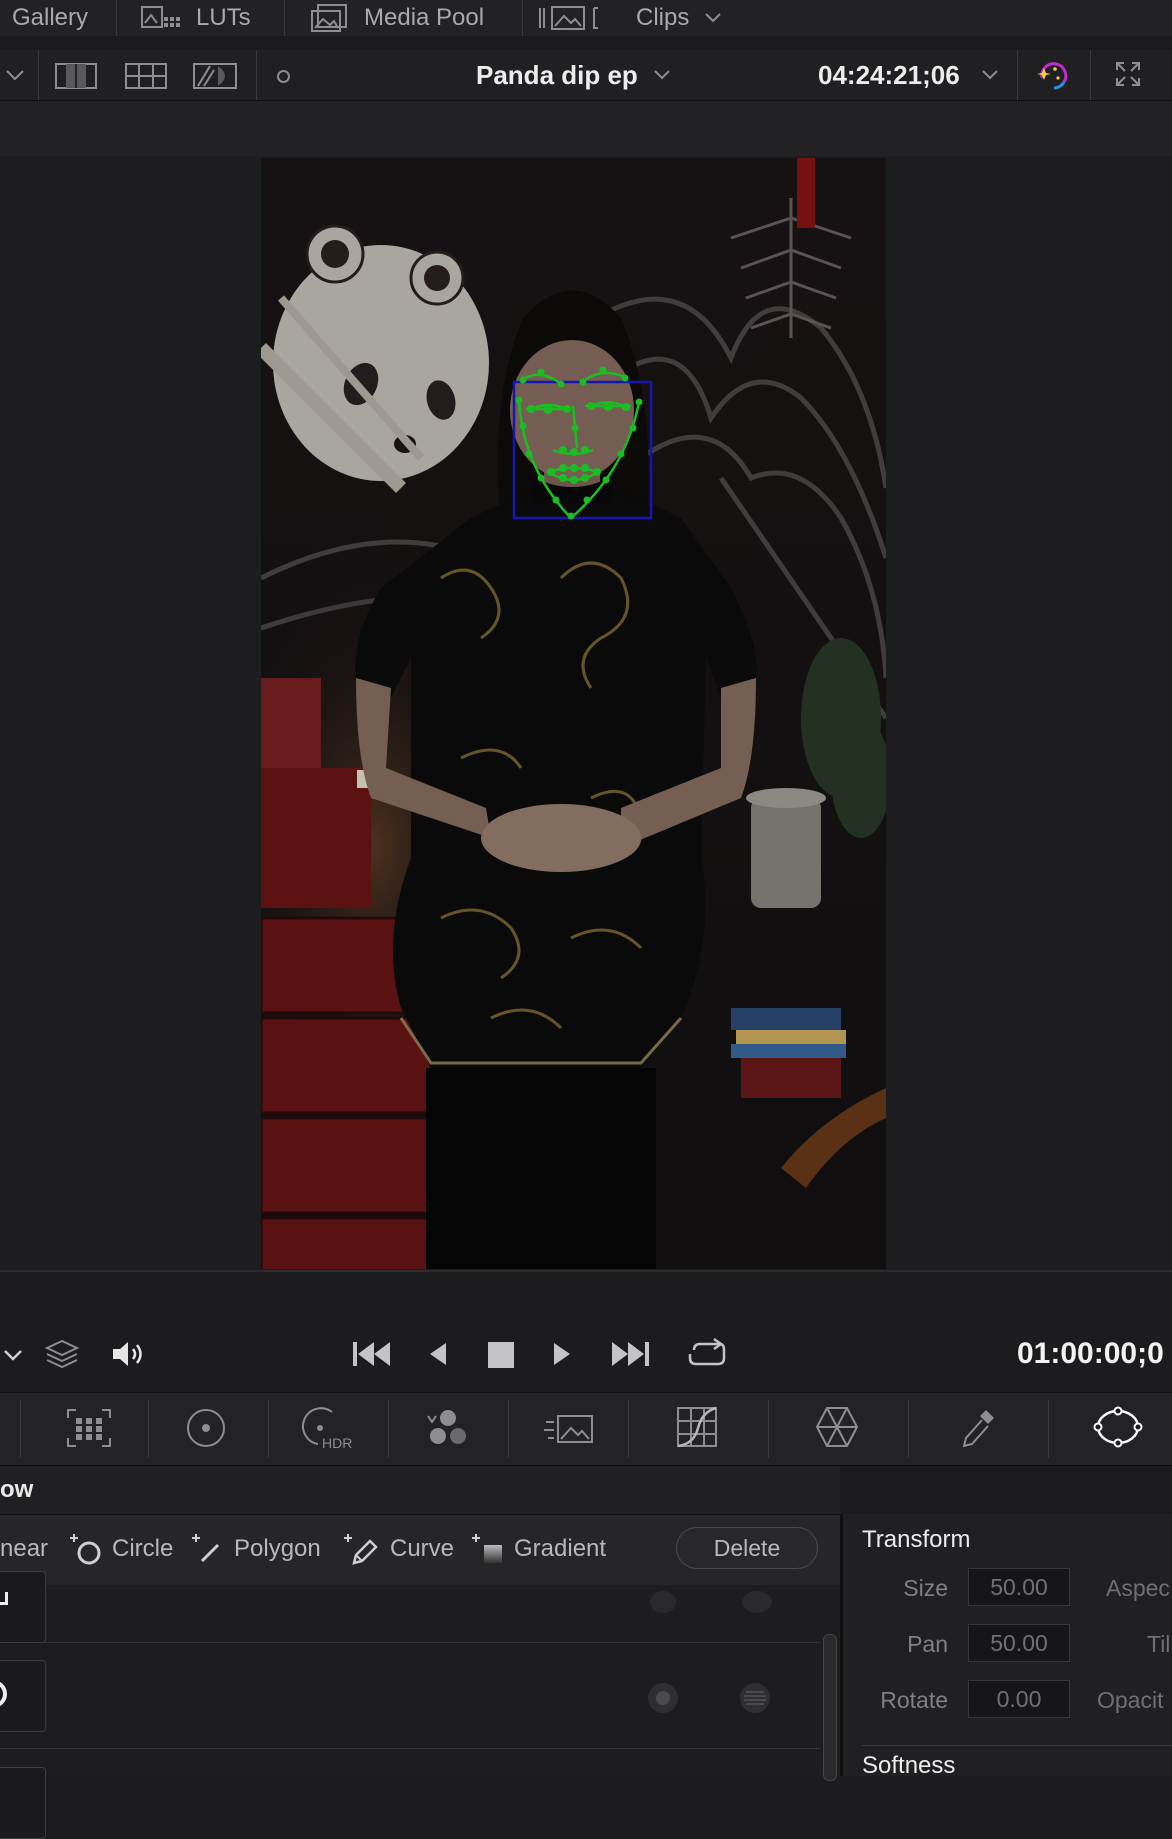 Image resolution: width=1172 pixels, height=1839 pixels. I want to click on gallery-tab: Gallery, so click(50, 18).